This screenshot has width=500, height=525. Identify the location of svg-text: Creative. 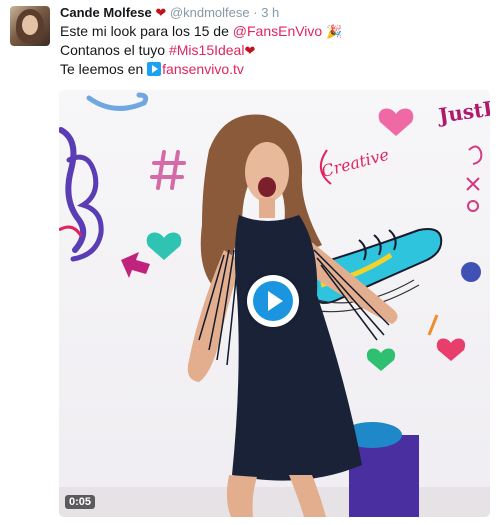
(355, 163).